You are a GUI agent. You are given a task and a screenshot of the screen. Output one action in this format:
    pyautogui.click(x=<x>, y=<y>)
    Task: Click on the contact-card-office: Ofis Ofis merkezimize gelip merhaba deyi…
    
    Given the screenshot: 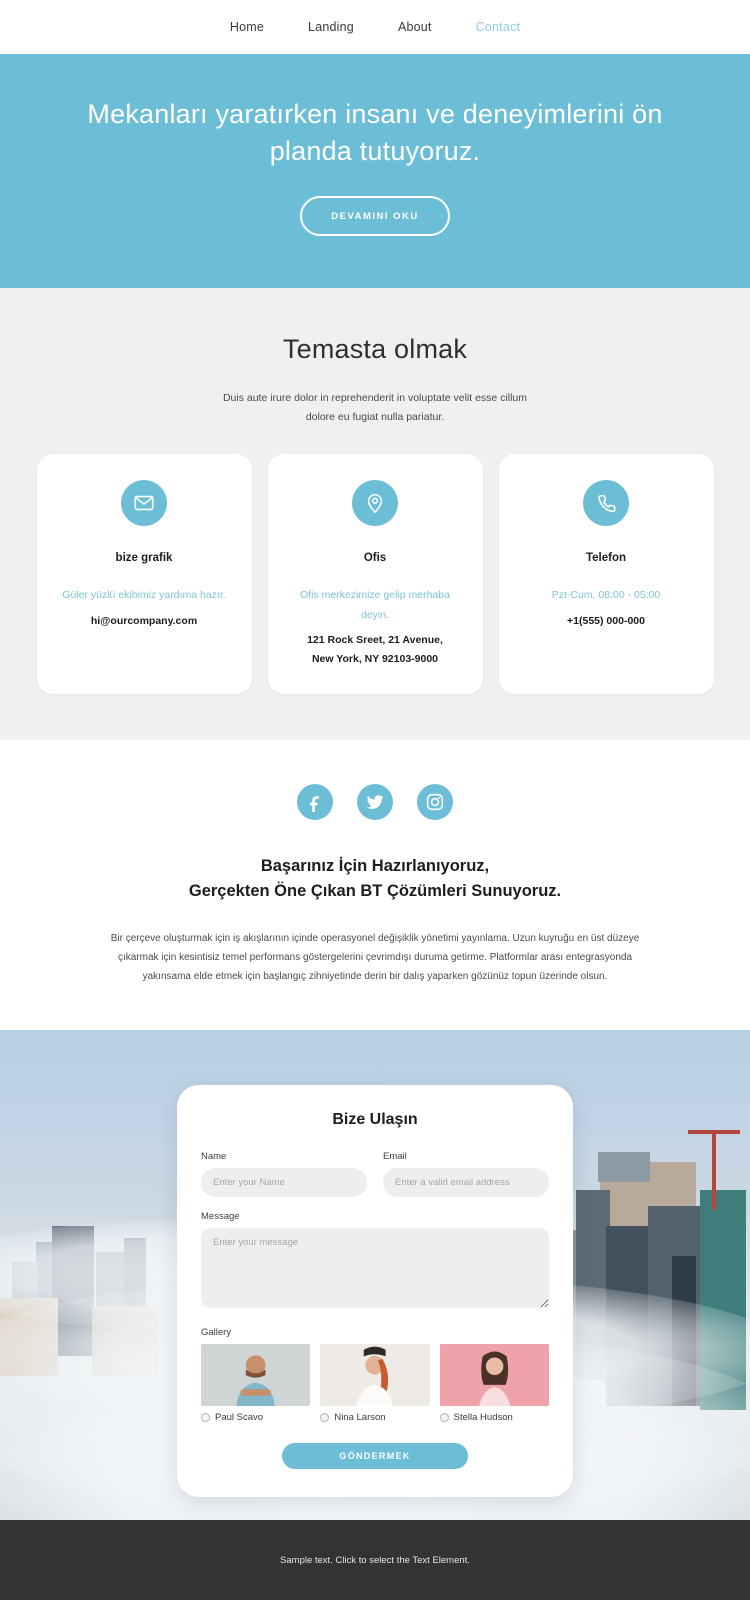 What is the action you would take?
    pyautogui.click(x=375, y=574)
    